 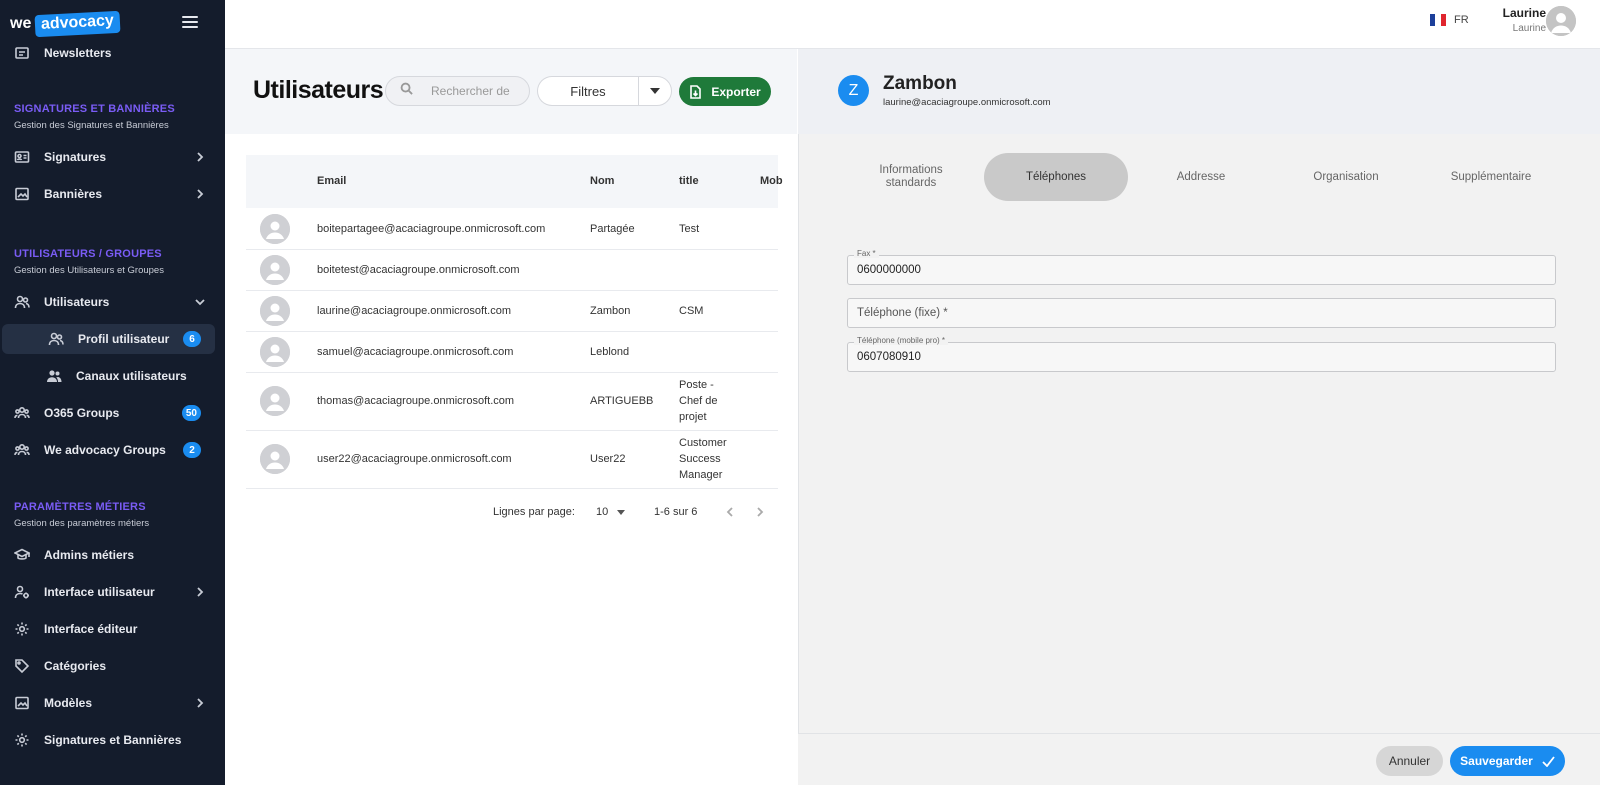 What do you see at coordinates (112, 157) in the screenshot?
I see `sidebar-item-signatures: Signatures` at bounding box center [112, 157].